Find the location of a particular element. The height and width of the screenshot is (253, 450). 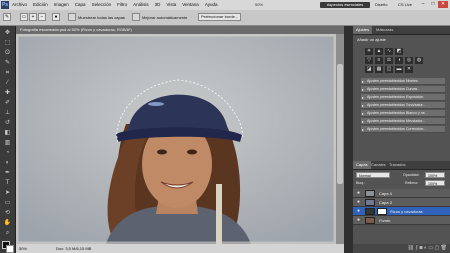

menu-analisis: Análisis is located at coordinates (141, 4).